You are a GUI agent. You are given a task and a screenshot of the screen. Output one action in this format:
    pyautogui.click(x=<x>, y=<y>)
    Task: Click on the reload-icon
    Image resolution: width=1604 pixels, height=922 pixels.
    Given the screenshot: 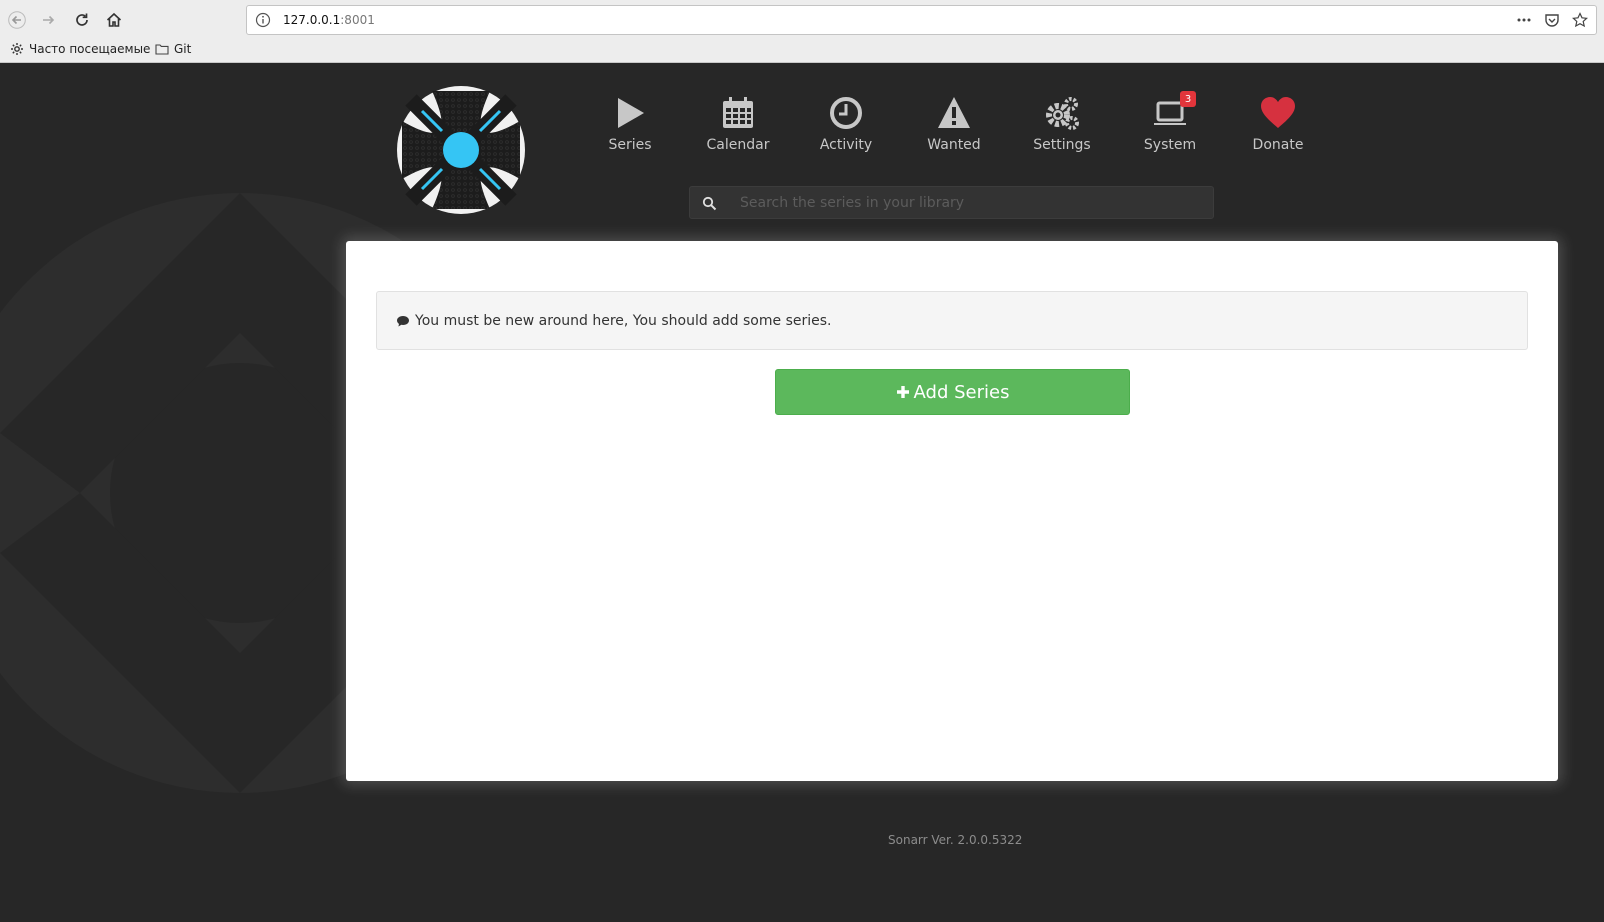 What is the action you would take?
    pyautogui.click(x=82, y=19)
    